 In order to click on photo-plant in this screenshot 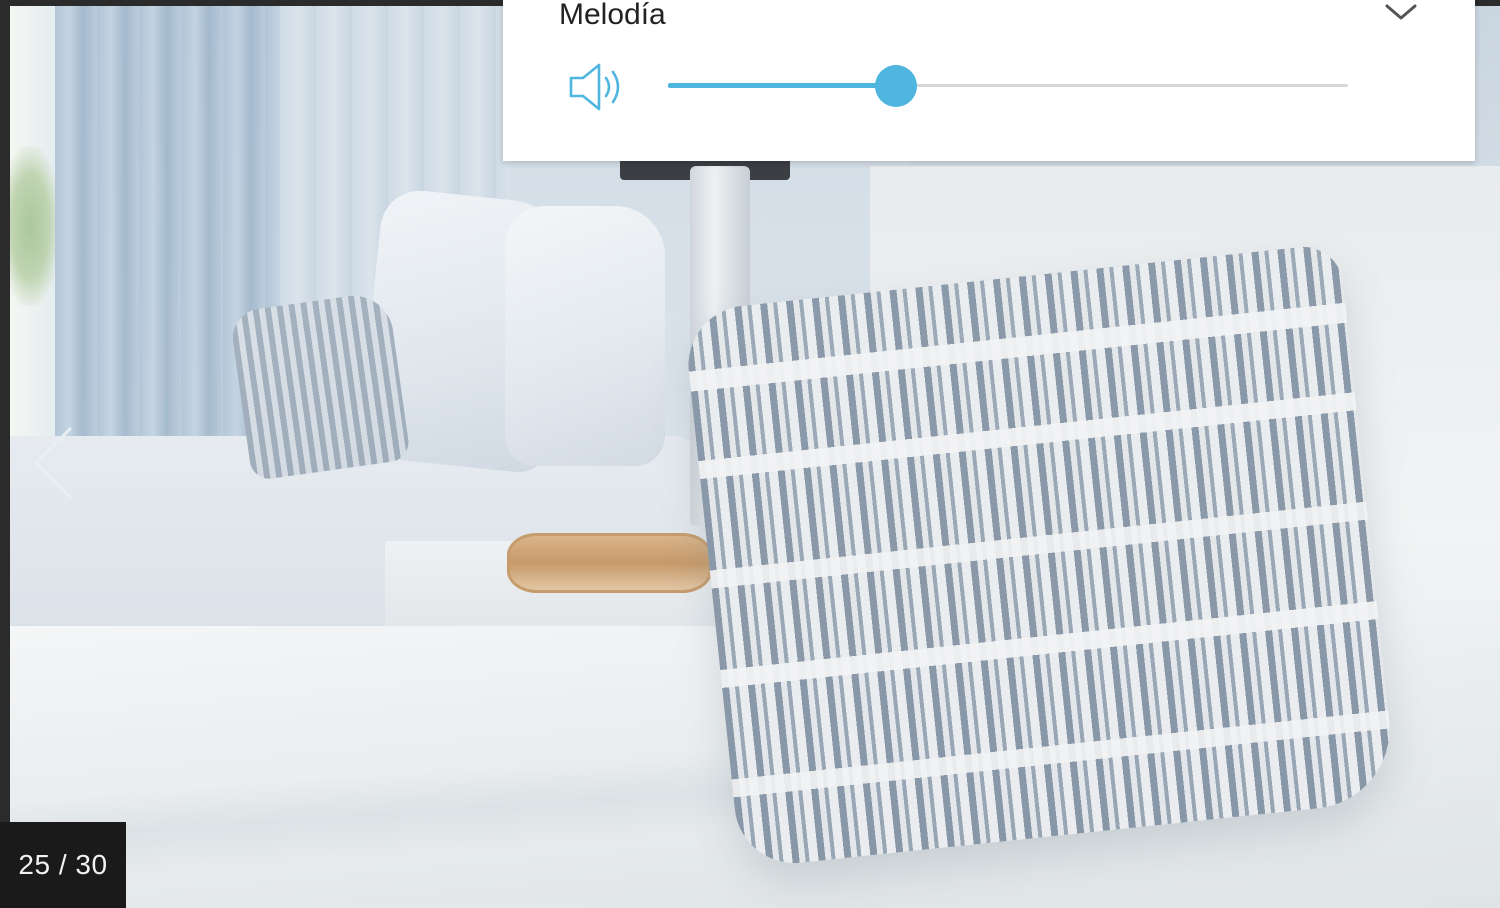, I will do `click(35, 226)`.